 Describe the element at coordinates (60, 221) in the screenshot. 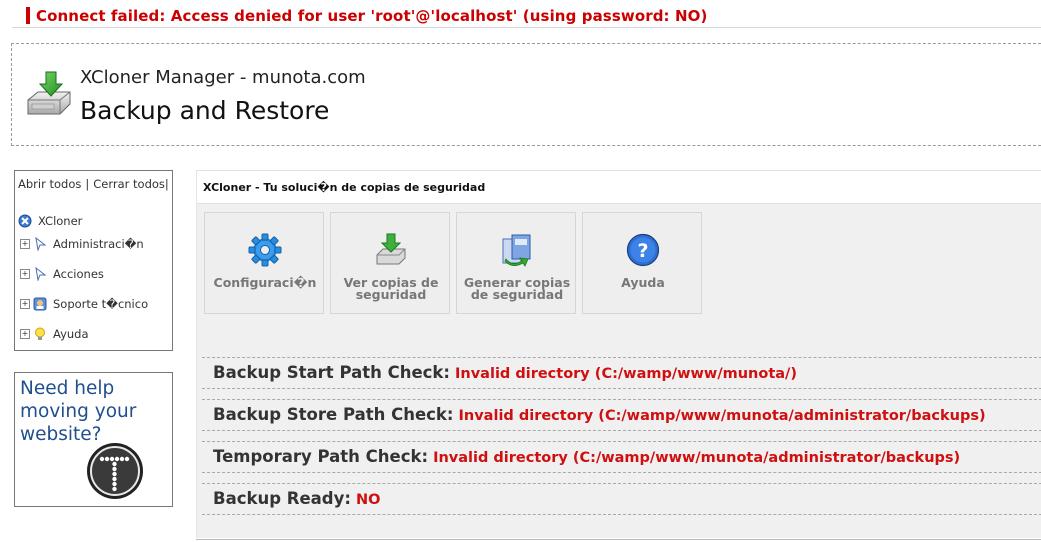

I see `tree-root-label: XCloner` at that location.